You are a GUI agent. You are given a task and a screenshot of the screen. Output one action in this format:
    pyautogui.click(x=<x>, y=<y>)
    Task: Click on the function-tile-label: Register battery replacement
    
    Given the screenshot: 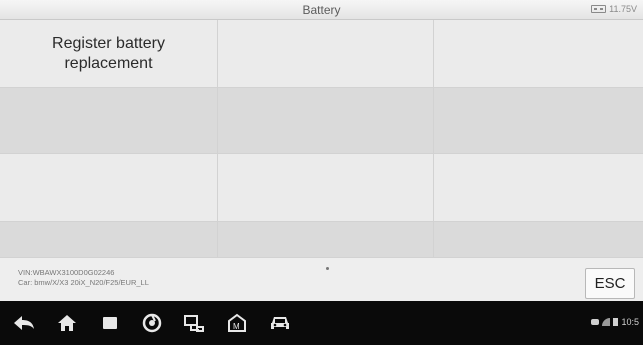 What is the action you would take?
    pyautogui.click(x=108, y=53)
    